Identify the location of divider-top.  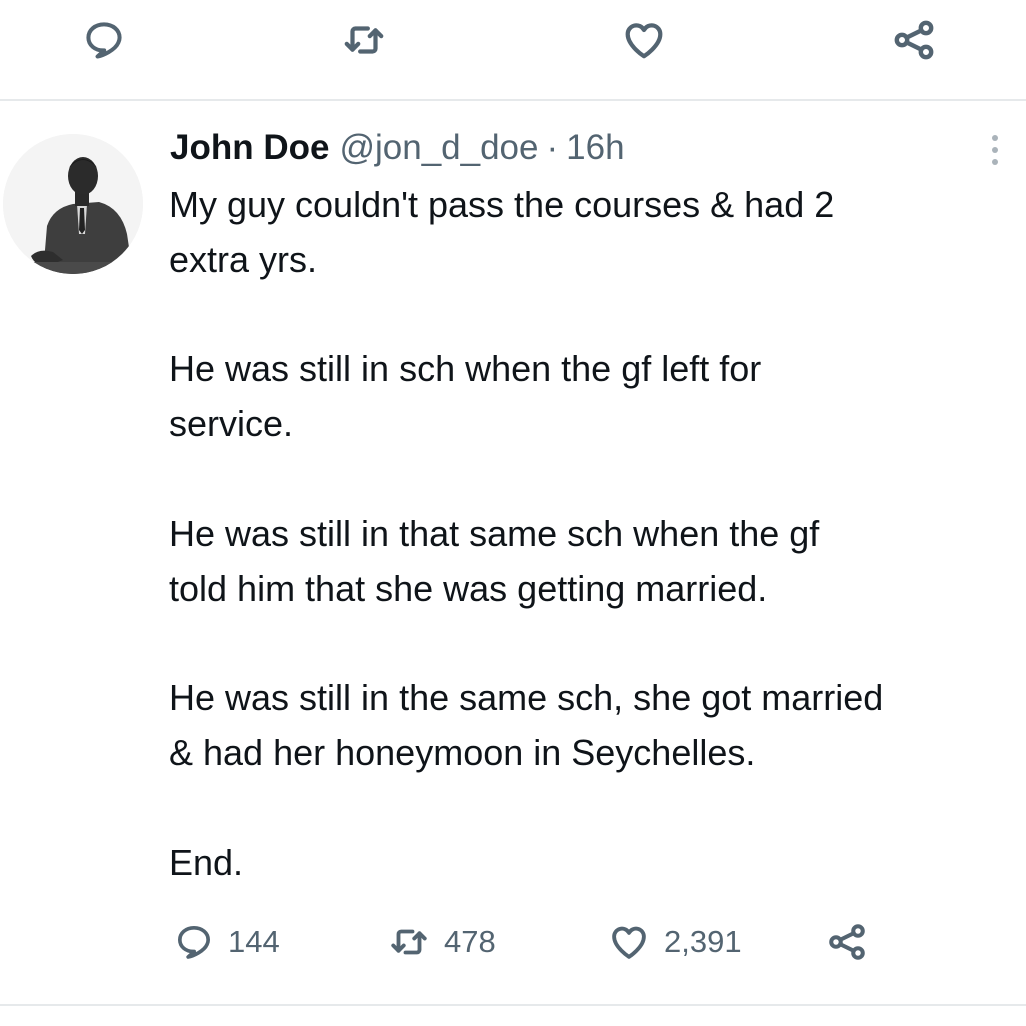
(513, 100).